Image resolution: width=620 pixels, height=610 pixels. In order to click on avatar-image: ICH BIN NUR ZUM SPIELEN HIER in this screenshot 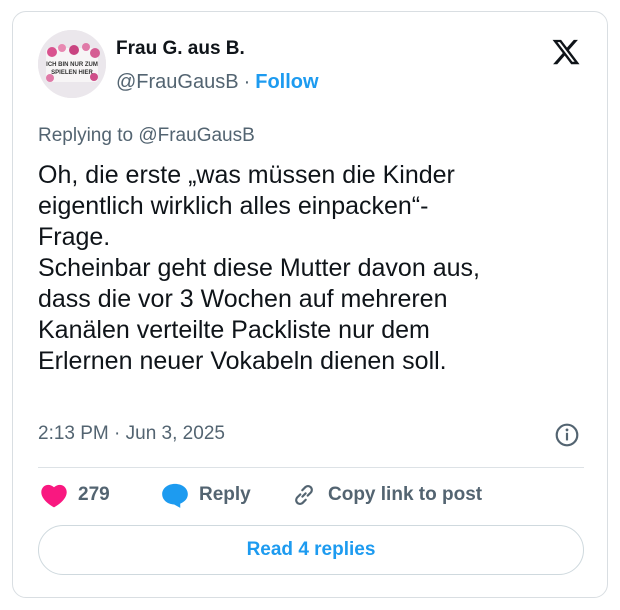, I will do `click(72, 64)`.